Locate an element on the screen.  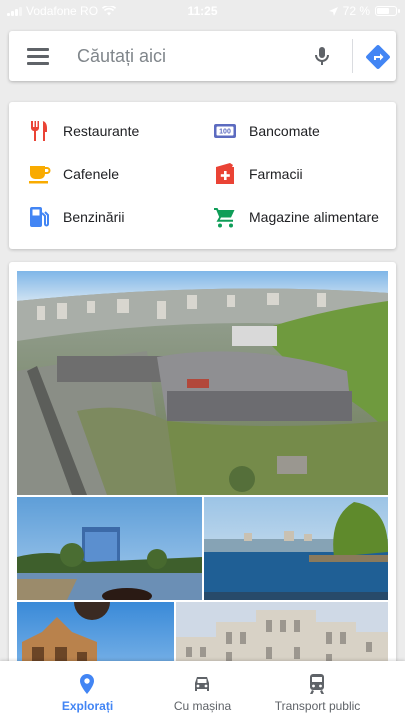
directions-icon is located at coordinates (378, 57).